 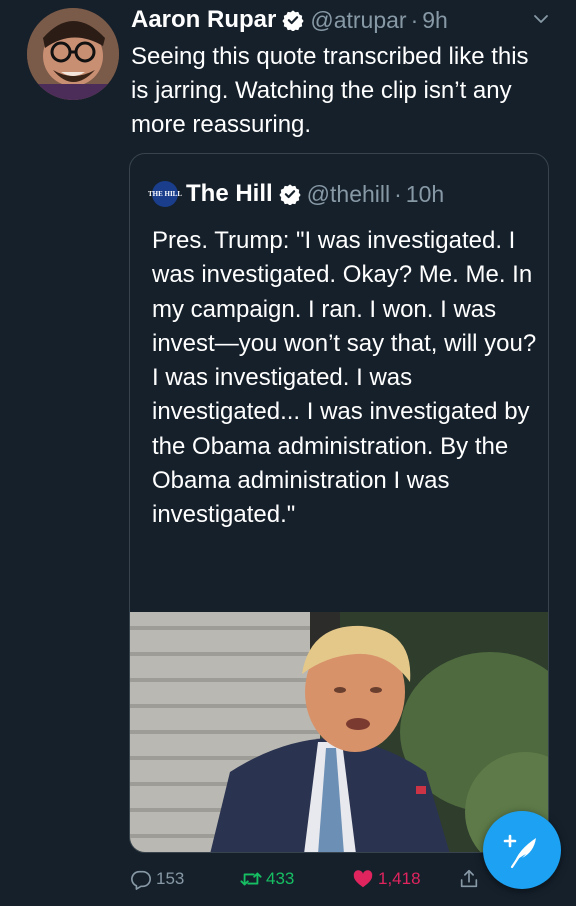 I want to click on like-count: 1,418, so click(x=399, y=878).